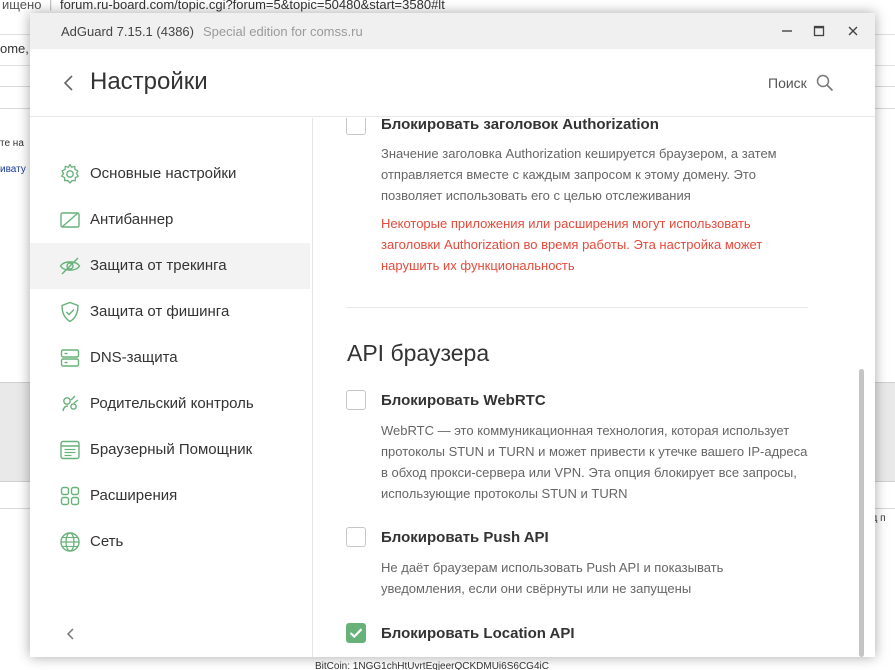 This screenshot has width=895, height=670. I want to click on sidebar-item-label: Защита от фишинга, so click(160, 311).